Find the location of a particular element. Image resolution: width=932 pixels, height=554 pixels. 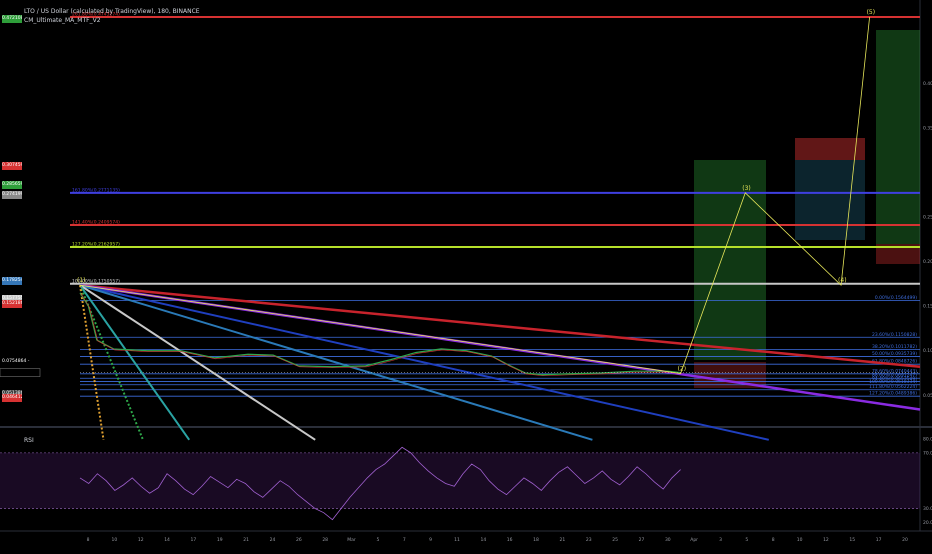

time-axis-tick: 20 is located at coordinates (905, 540).